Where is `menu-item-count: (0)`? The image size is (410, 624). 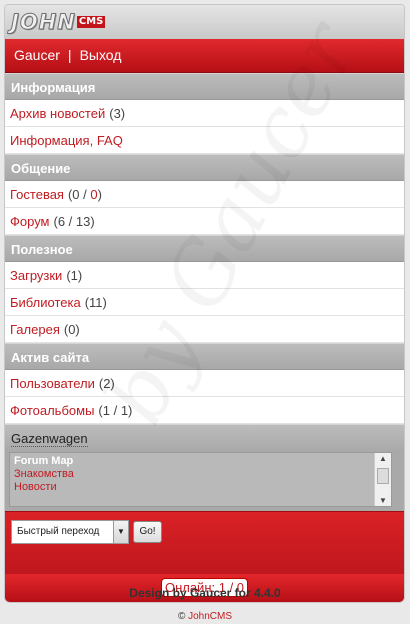 menu-item-count: (0) is located at coordinates (71, 329).